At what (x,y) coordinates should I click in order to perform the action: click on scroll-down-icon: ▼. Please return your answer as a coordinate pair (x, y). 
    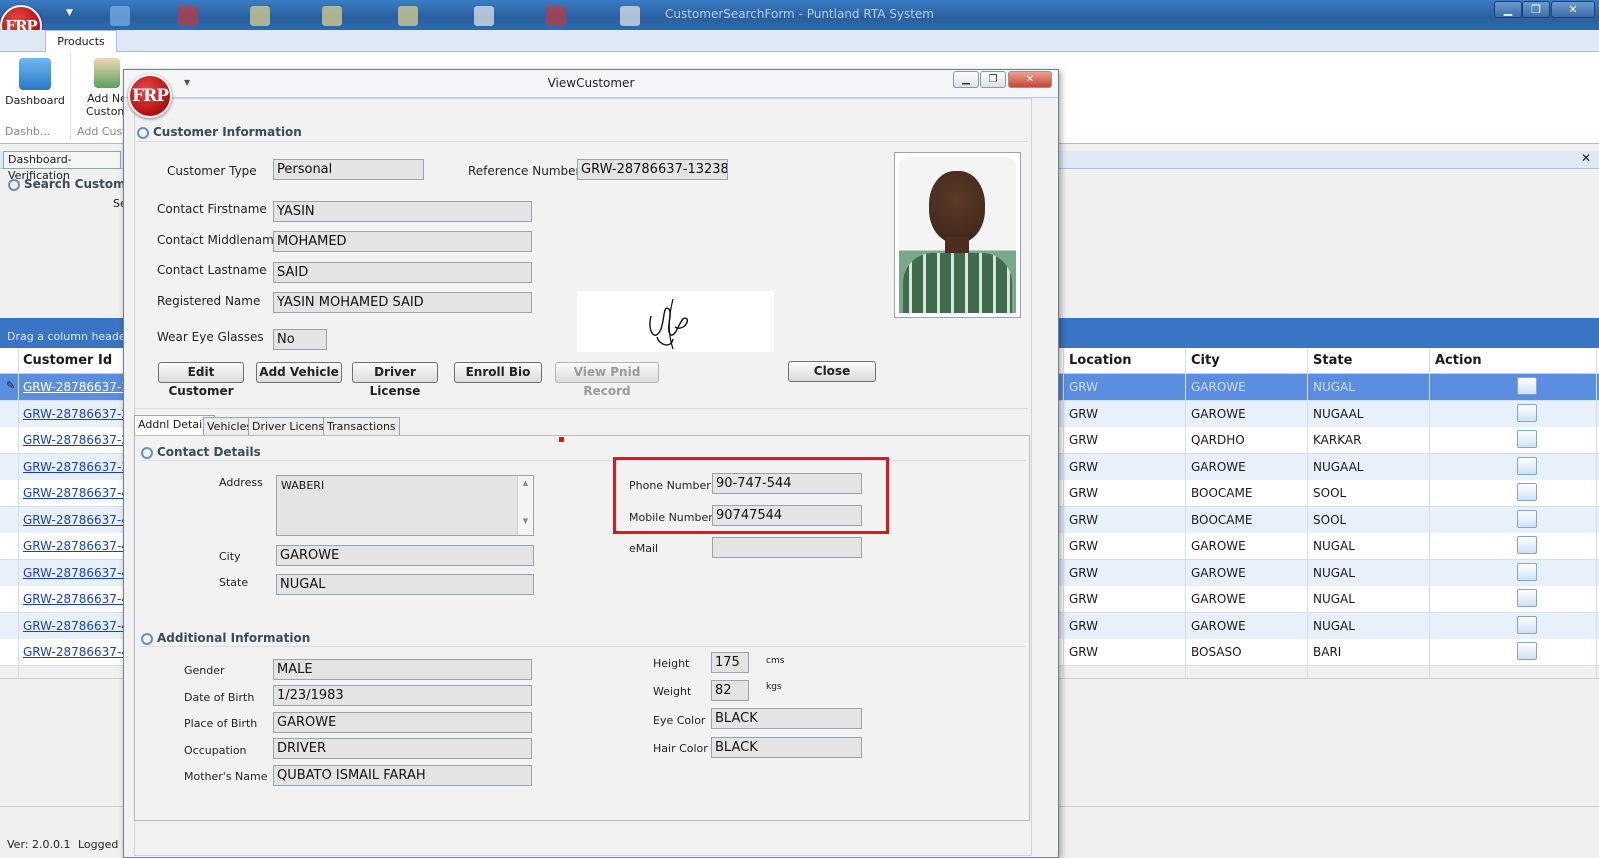
    Looking at the image, I should click on (525, 521).